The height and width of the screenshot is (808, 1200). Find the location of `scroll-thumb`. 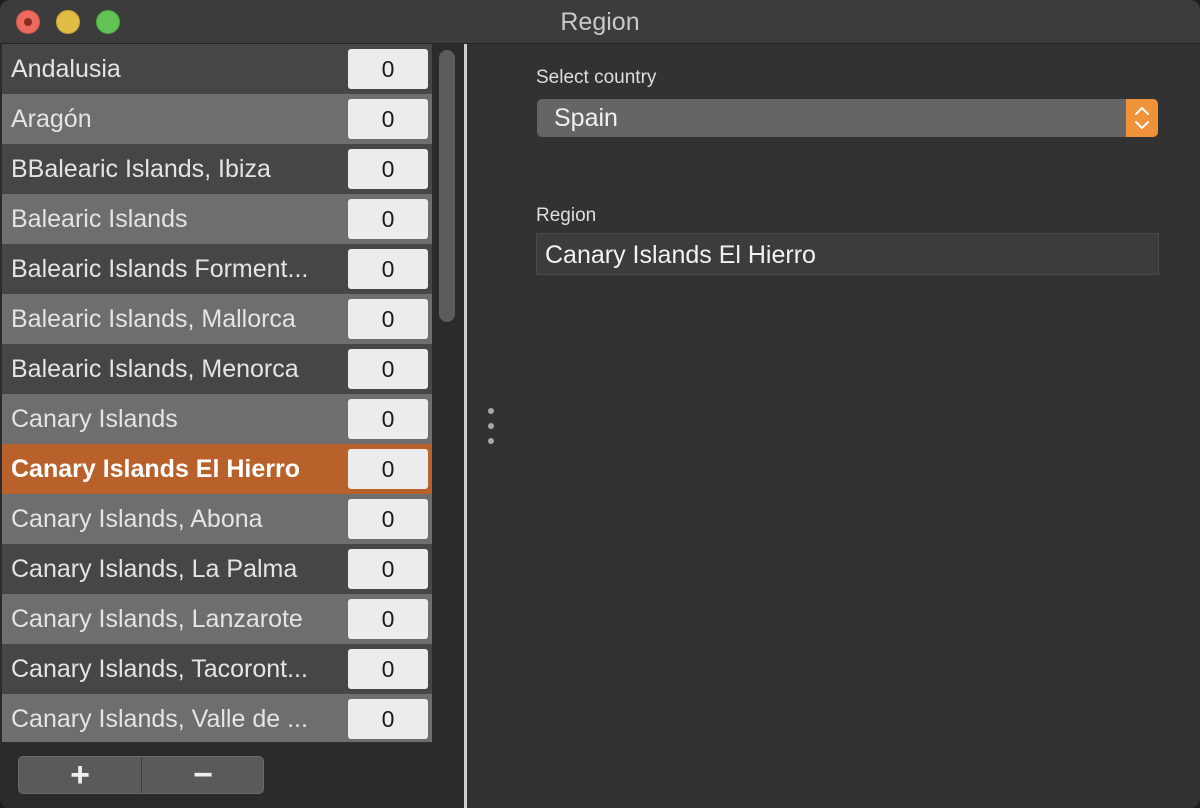

scroll-thumb is located at coordinates (447, 186).